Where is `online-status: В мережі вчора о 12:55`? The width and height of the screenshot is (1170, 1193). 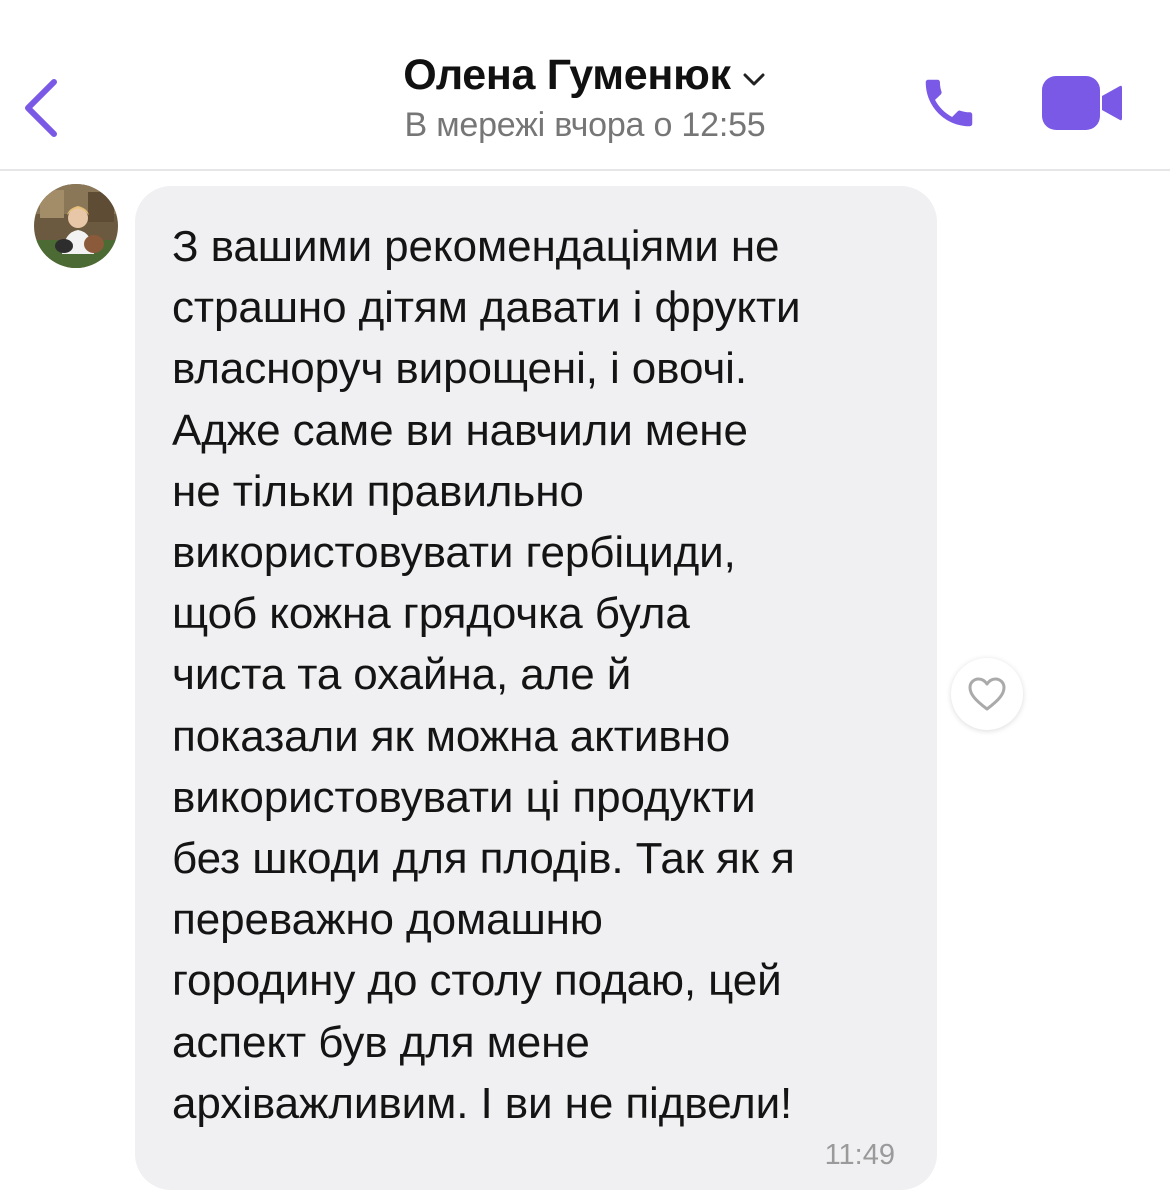
online-status: В мережі вчора о 12:55 is located at coordinates (585, 125).